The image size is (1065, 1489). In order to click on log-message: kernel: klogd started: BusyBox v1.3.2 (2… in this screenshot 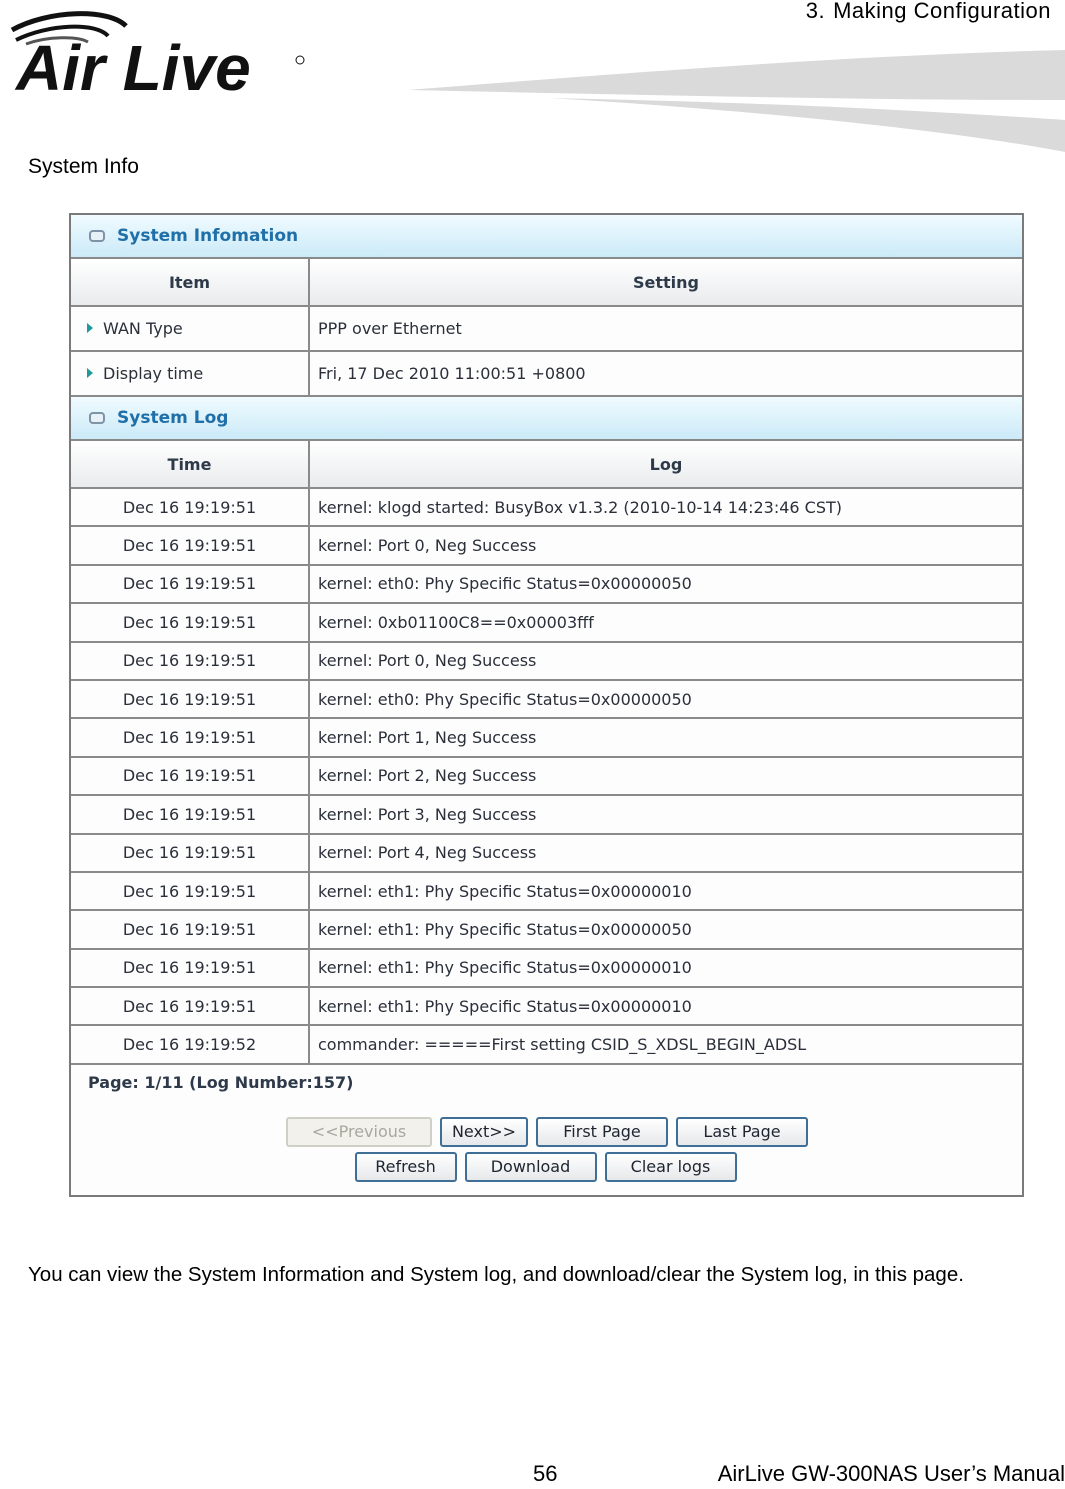, I will do `click(665, 508)`.